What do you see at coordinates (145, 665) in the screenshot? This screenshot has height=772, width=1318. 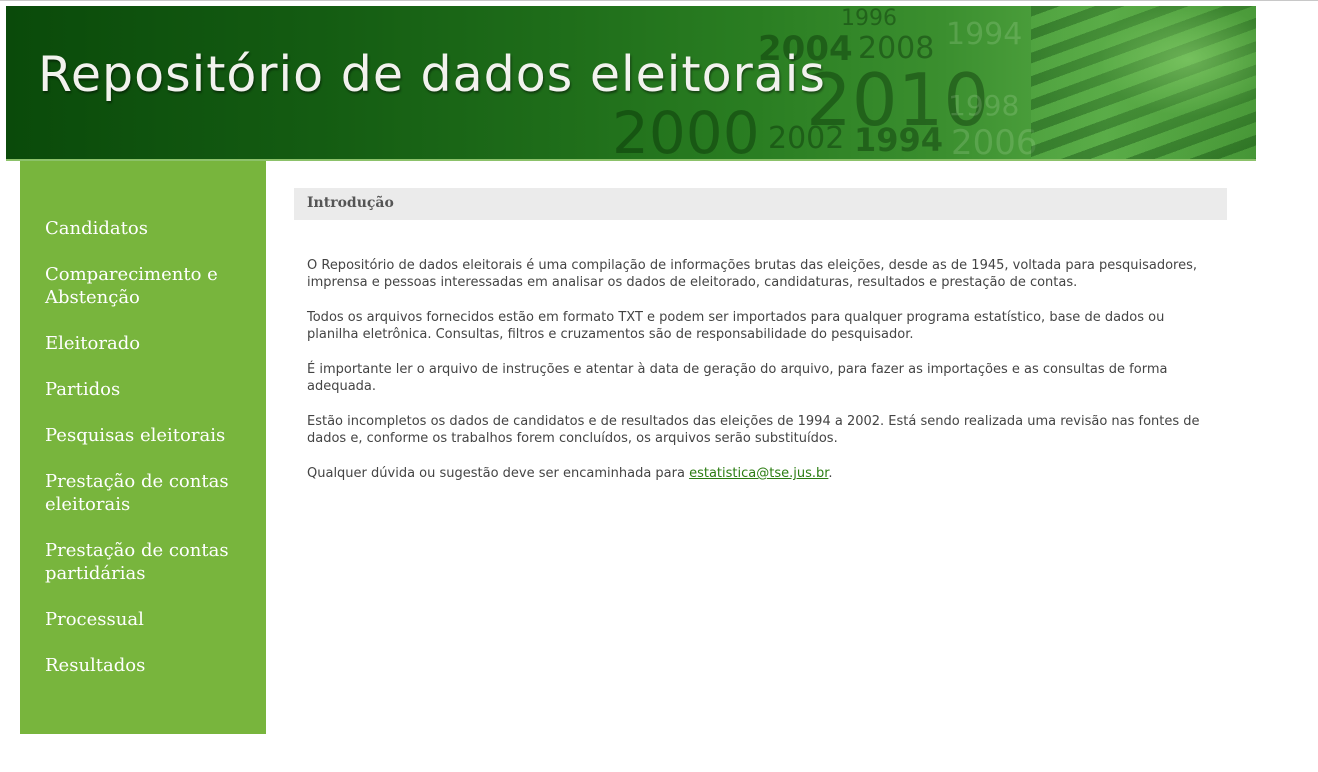 I see `sidebar-link-resultados: Resultados` at bounding box center [145, 665].